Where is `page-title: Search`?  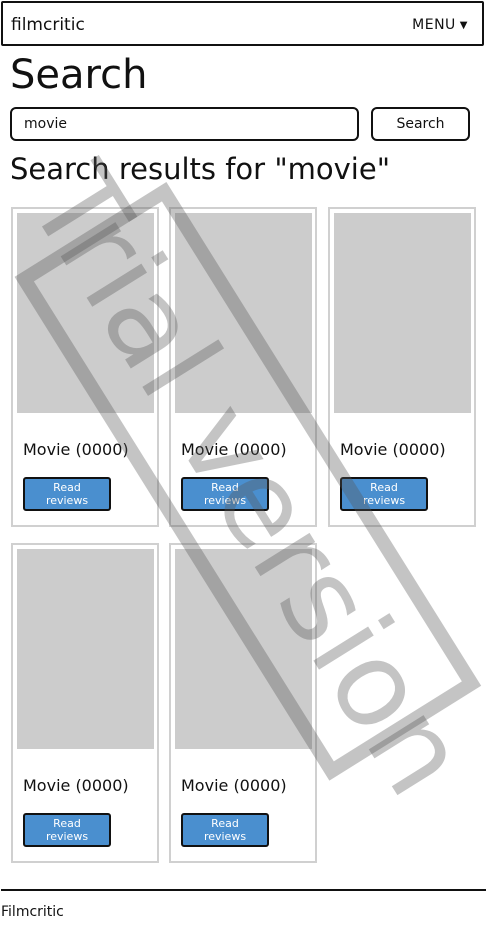 page-title: Search is located at coordinates (79, 75).